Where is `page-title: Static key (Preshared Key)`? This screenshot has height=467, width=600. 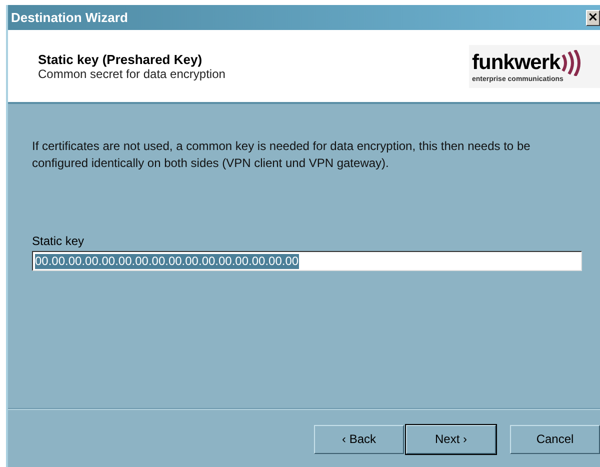
page-title: Static key (Preshared Key) is located at coordinates (121, 59).